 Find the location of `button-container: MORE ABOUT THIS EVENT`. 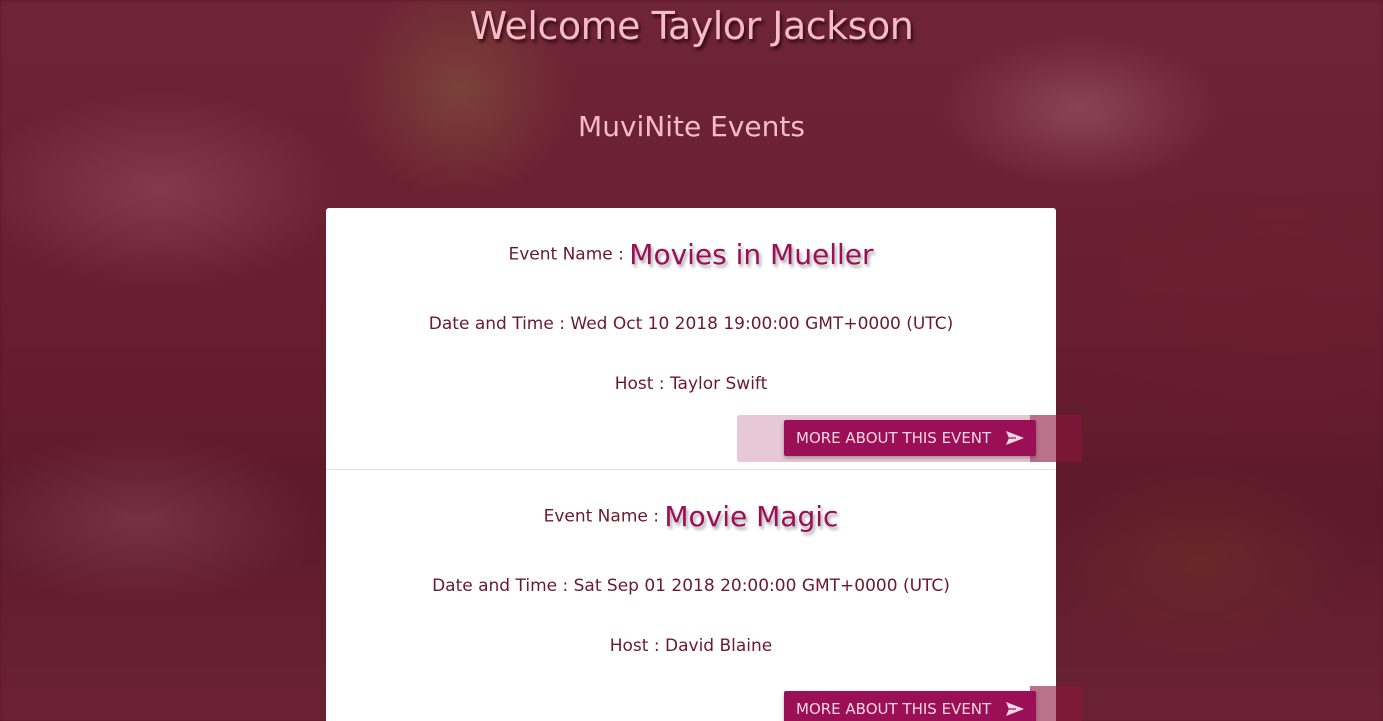

button-container: MORE ABOUT THIS EVENT is located at coordinates (909, 703).